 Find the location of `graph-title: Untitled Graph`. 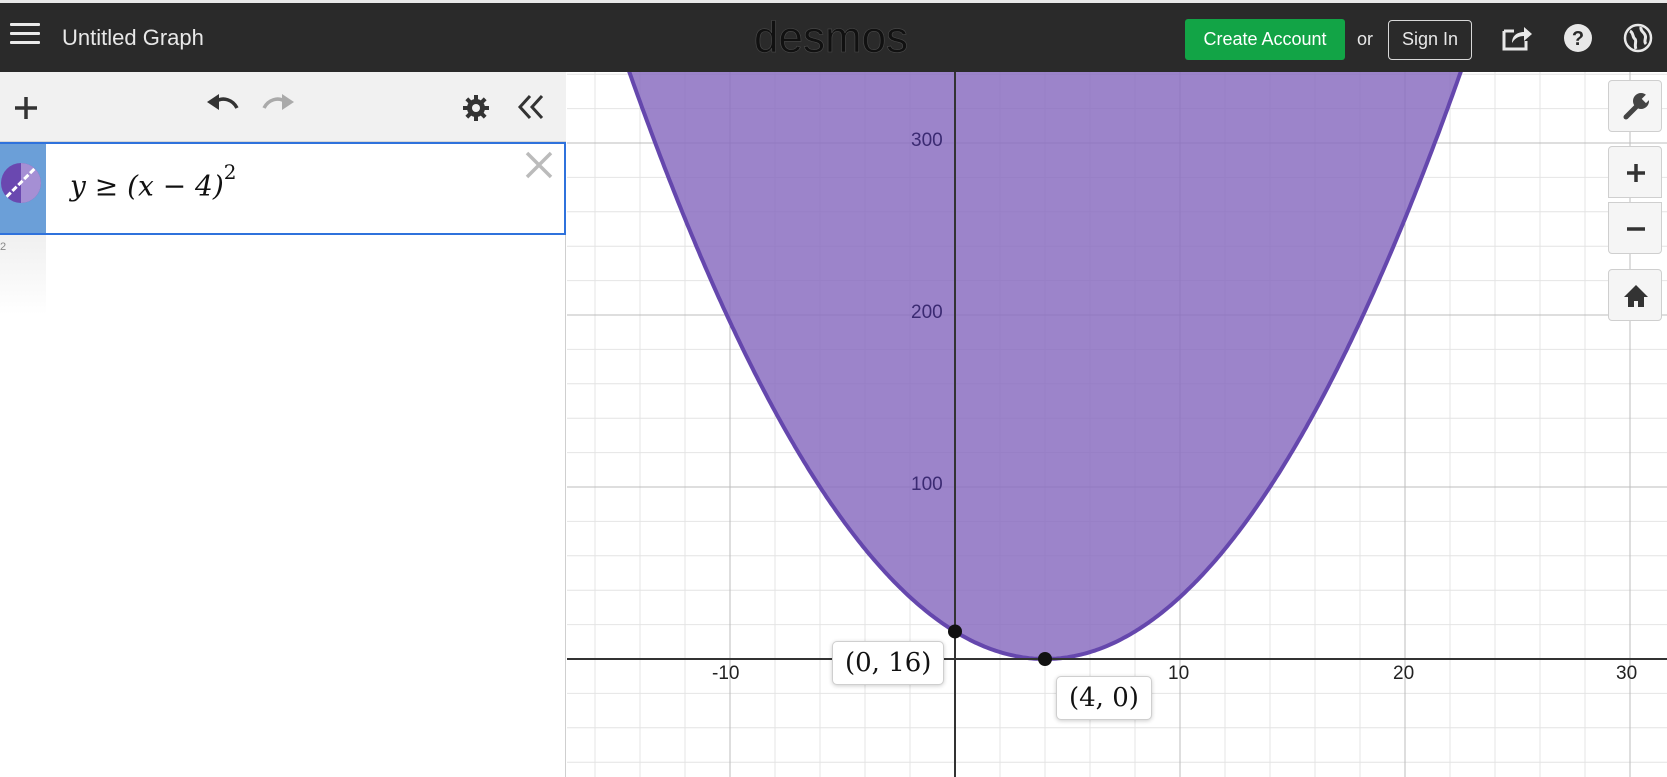

graph-title: Untitled Graph is located at coordinates (133, 38).